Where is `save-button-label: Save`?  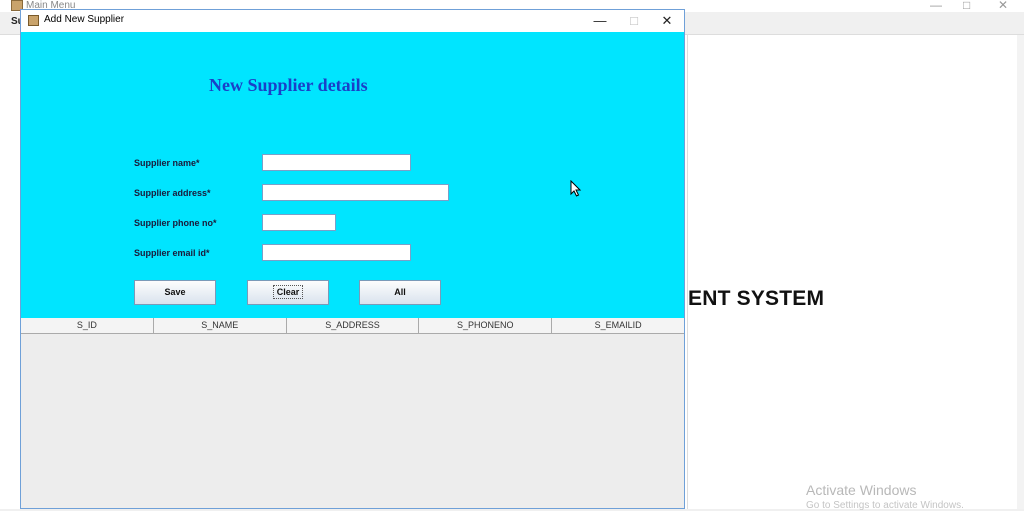
save-button-label: Save is located at coordinates (175, 292).